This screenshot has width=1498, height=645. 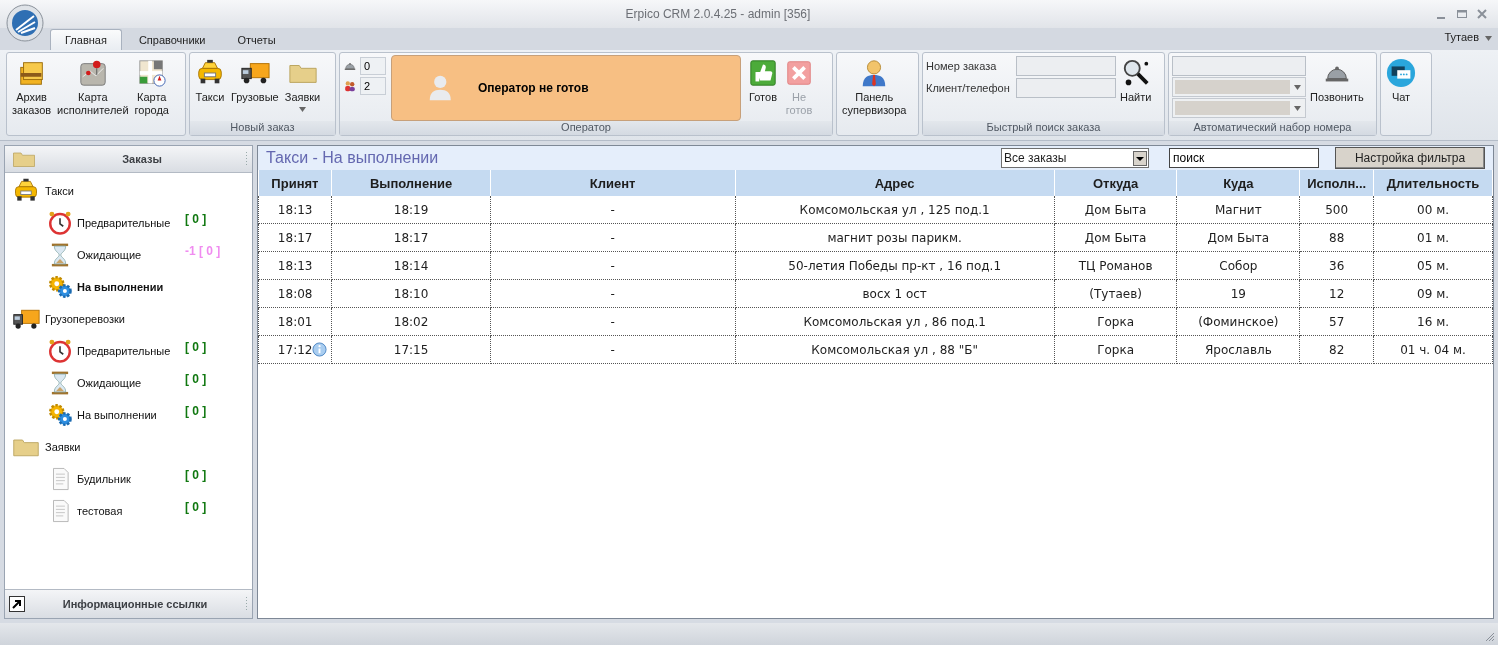 I want to click on field-label: Номер заказа, so click(x=962, y=66).